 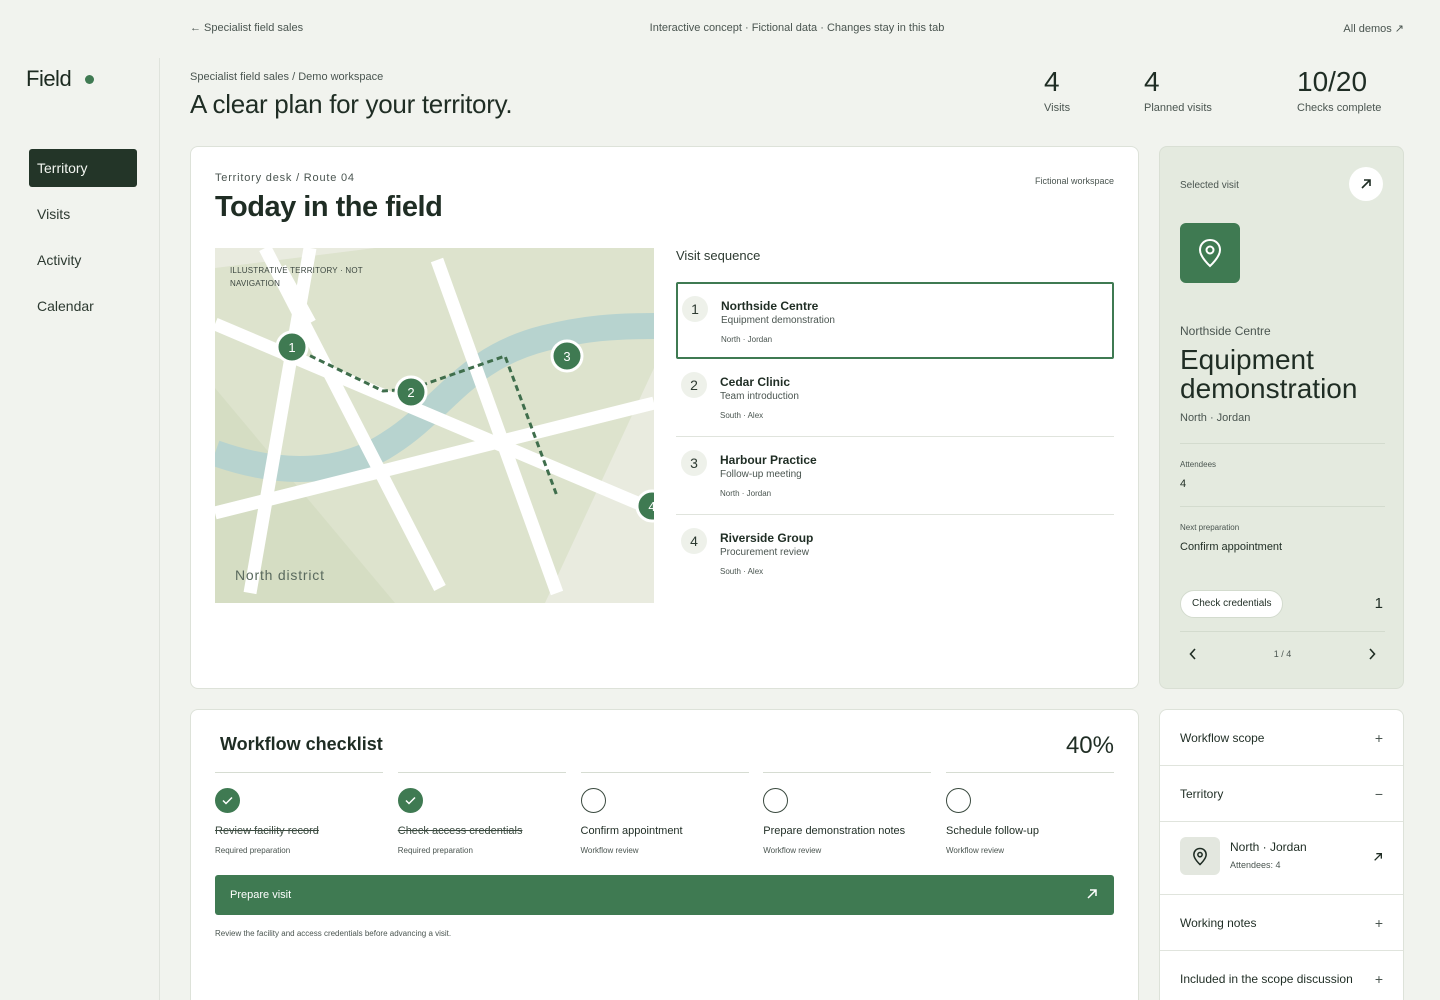 What do you see at coordinates (770, 306) in the screenshot?
I see `visit-name: Northside Centre` at bounding box center [770, 306].